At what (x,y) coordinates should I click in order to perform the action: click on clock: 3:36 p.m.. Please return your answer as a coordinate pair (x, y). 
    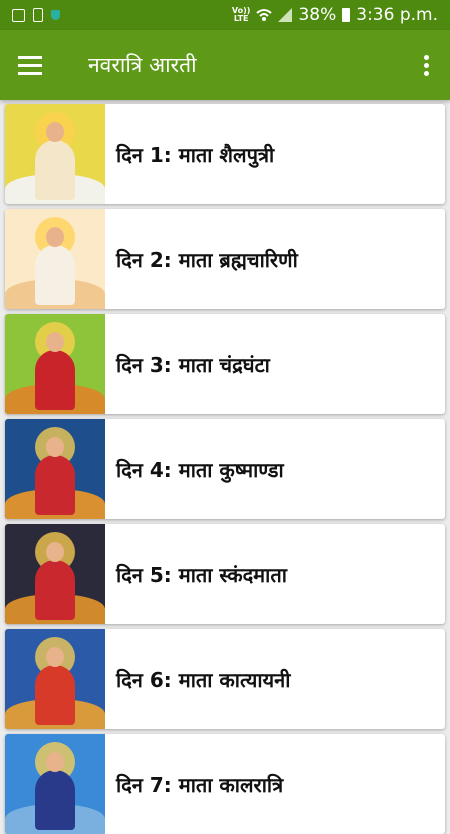
    Looking at the image, I should click on (397, 15).